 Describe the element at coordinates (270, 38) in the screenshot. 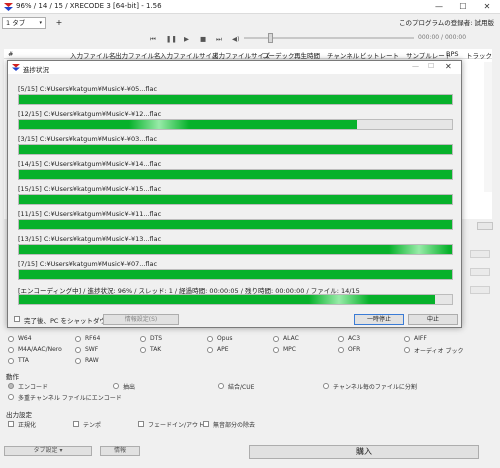

I see `seek-thumb` at that location.